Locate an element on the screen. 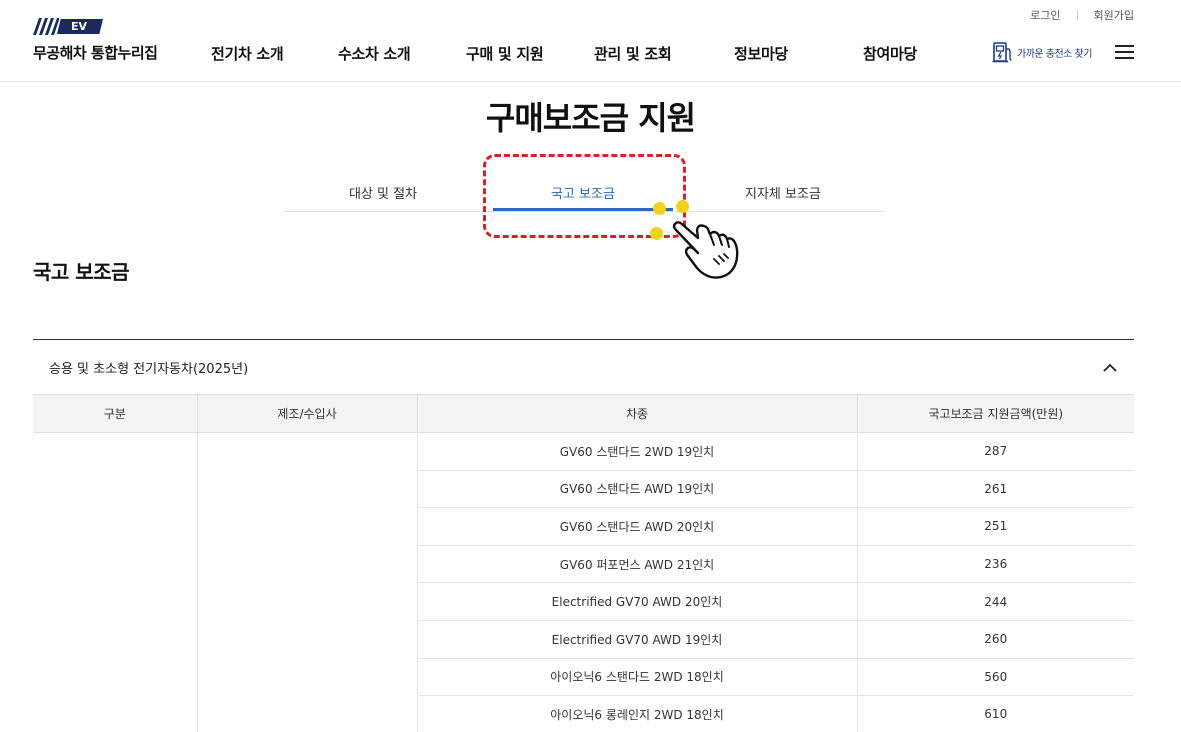  nav-item-purchase-support: 구매 및 지원 is located at coordinates (505, 53).